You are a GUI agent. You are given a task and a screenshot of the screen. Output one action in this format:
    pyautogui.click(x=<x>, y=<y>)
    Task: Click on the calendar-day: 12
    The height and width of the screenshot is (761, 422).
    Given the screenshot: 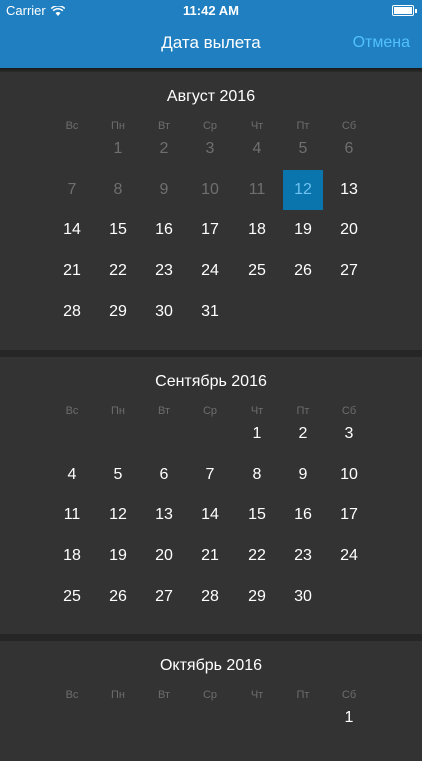 What is the action you would take?
    pyautogui.click(x=118, y=515)
    